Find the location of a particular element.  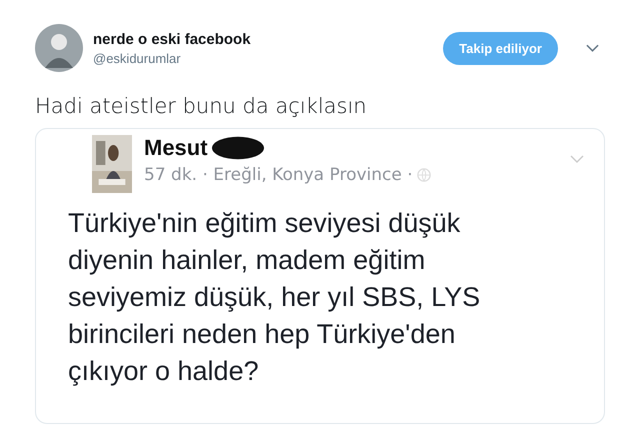

post-text-line: diyenin hainler, madem eğitim is located at coordinates (247, 260).